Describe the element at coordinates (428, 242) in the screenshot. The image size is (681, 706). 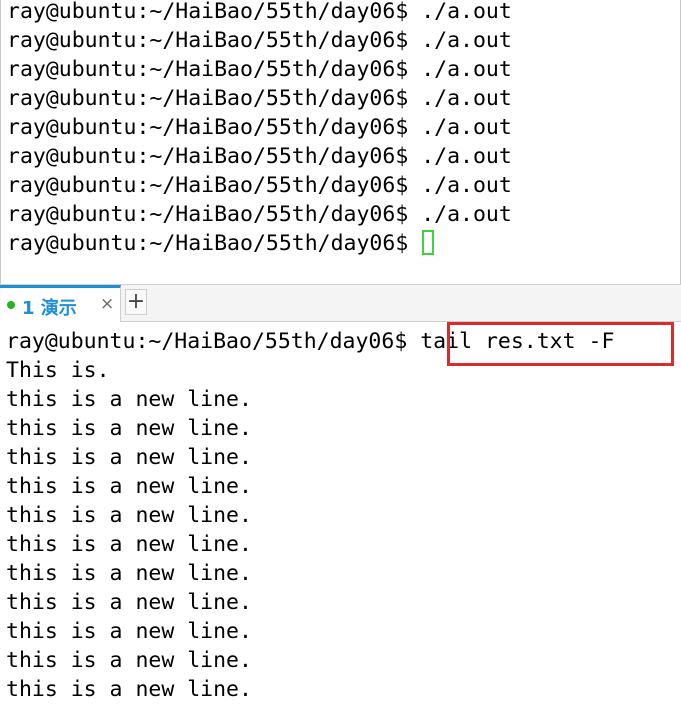
I see `cursor` at that location.